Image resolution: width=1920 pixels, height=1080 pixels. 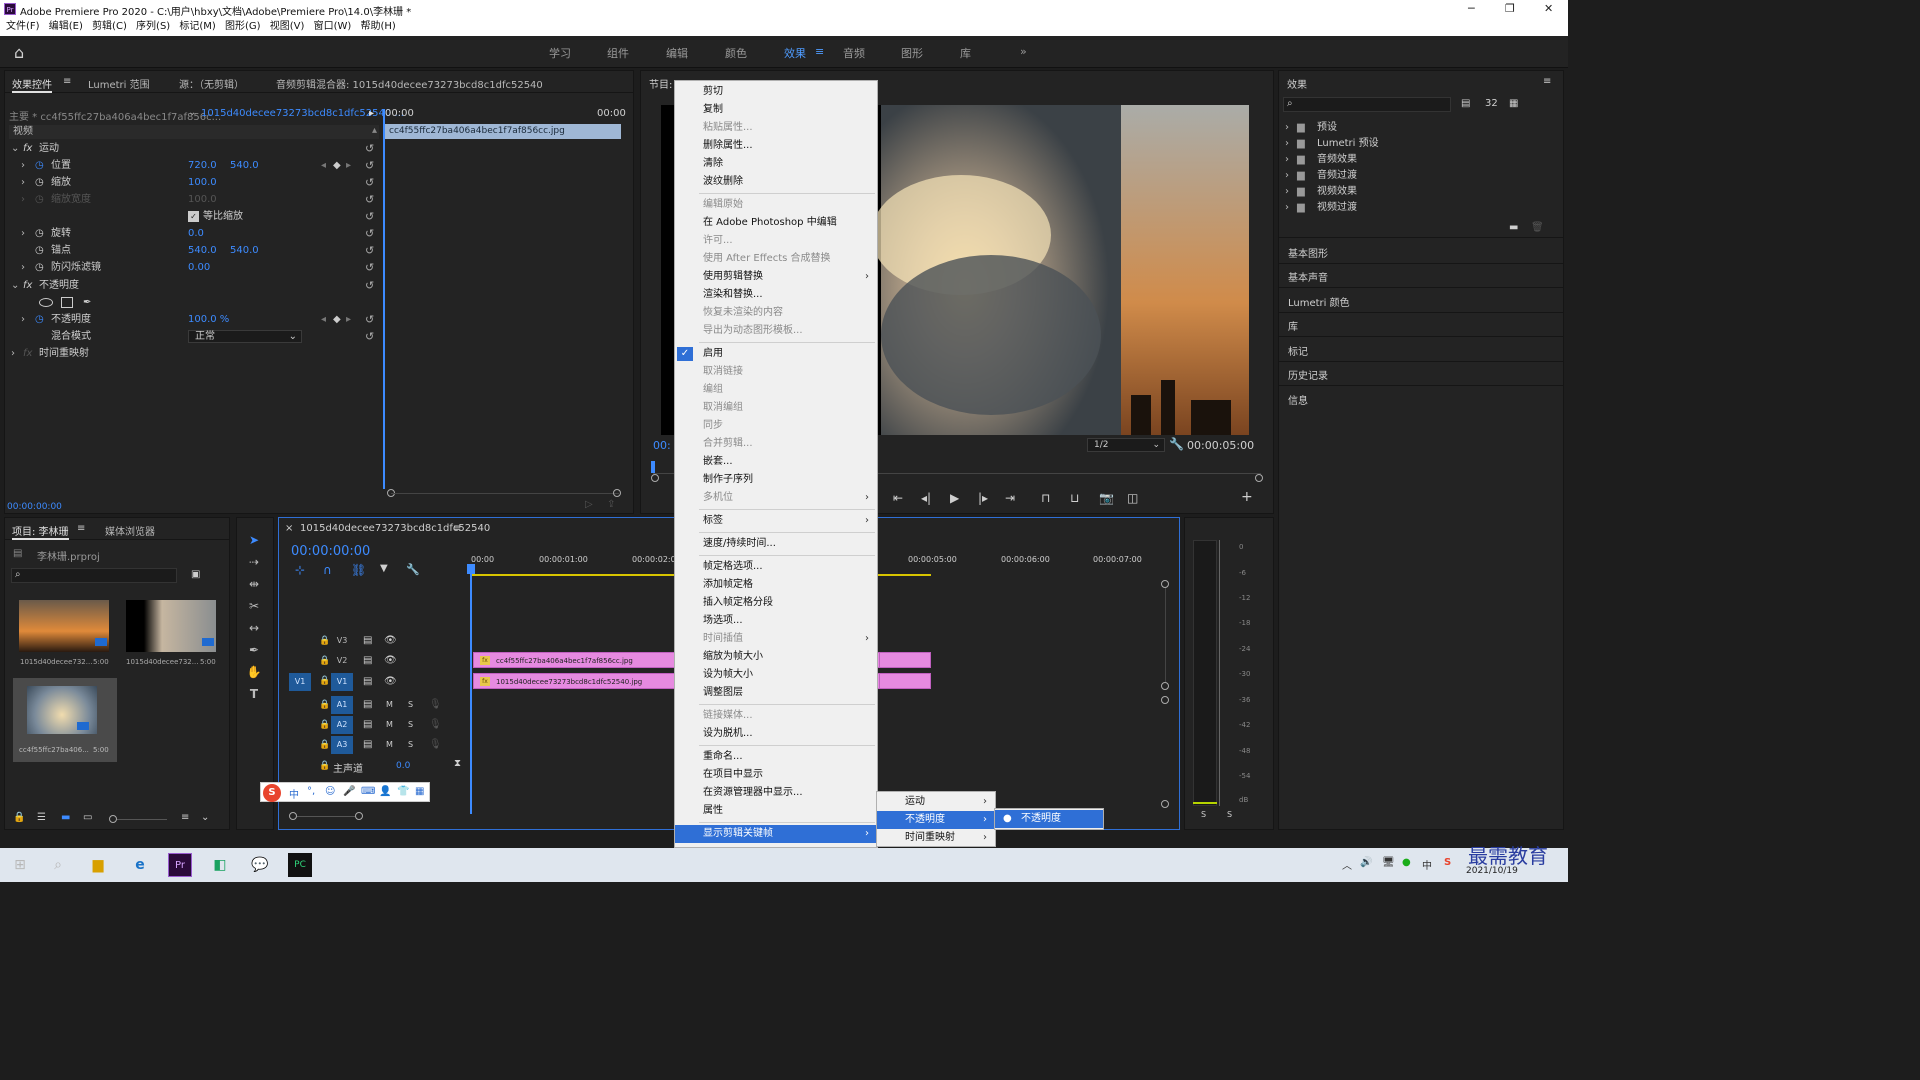 What do you see at coordinates (311, 791) in the screenshot?
I see `ime-punctuation: °,` at bounding box center [311, 791].